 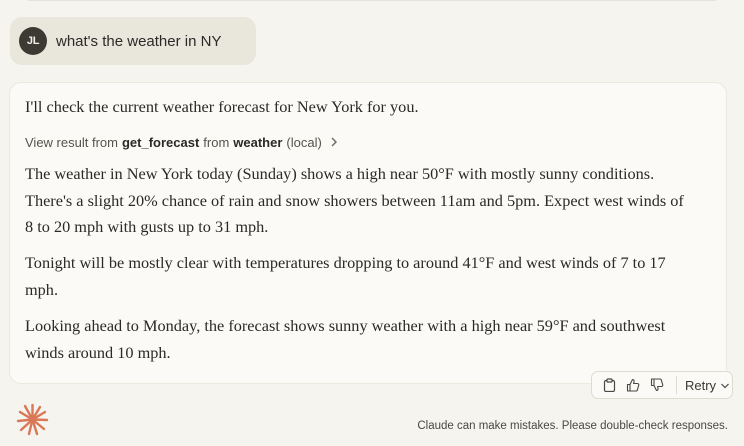 What do you see at coordinates (33, 41) in the screenshot?
I see `avatar: JL` at bounding box center [33, 41].